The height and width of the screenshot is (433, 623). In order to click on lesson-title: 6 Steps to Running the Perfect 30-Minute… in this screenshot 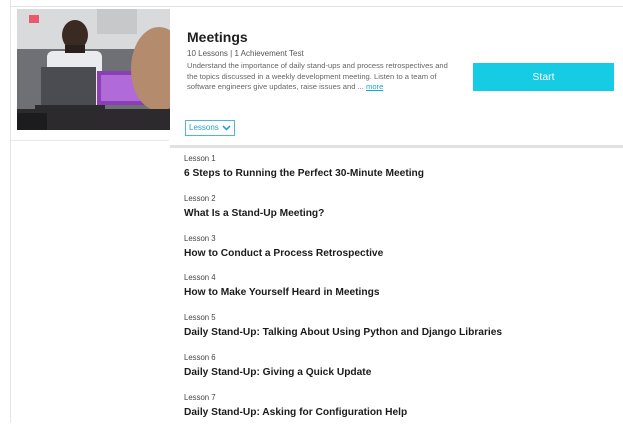, I will do `click(399, 174)`.